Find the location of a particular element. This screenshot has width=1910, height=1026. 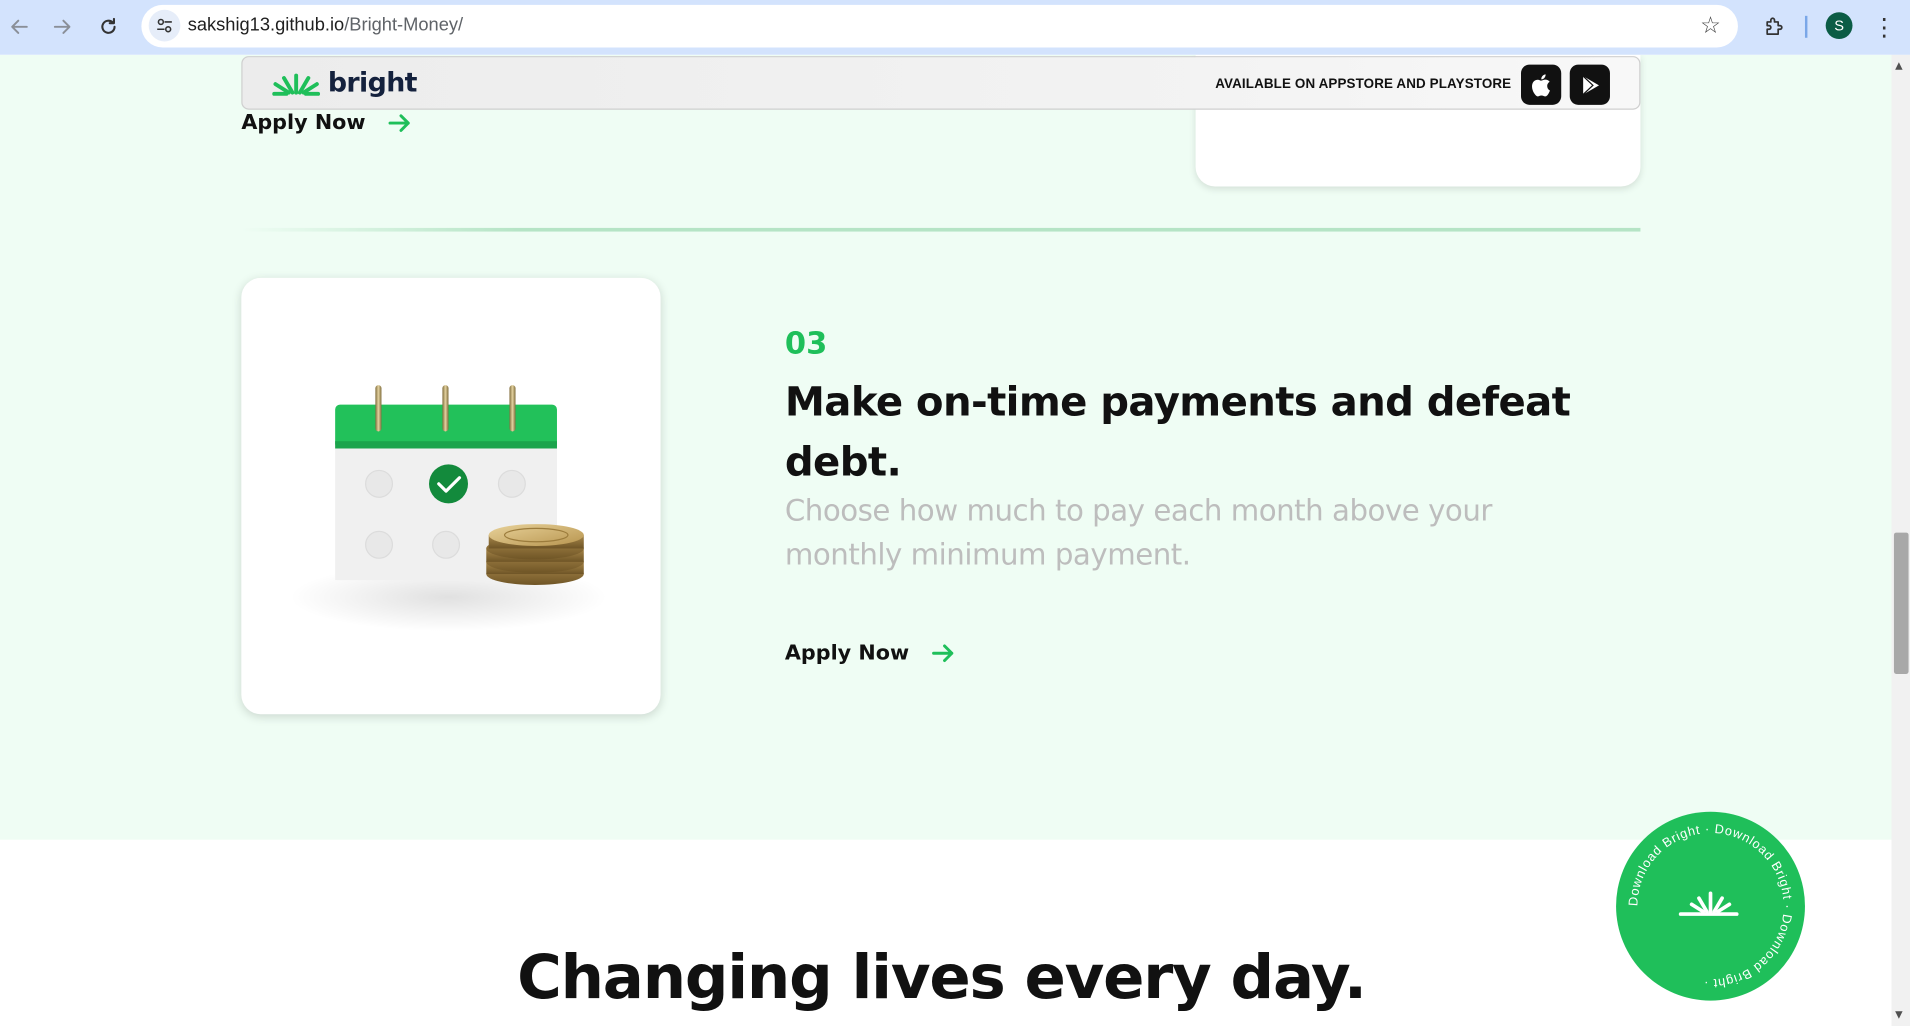

step-number: 03 is located at coordinates (806, 343).